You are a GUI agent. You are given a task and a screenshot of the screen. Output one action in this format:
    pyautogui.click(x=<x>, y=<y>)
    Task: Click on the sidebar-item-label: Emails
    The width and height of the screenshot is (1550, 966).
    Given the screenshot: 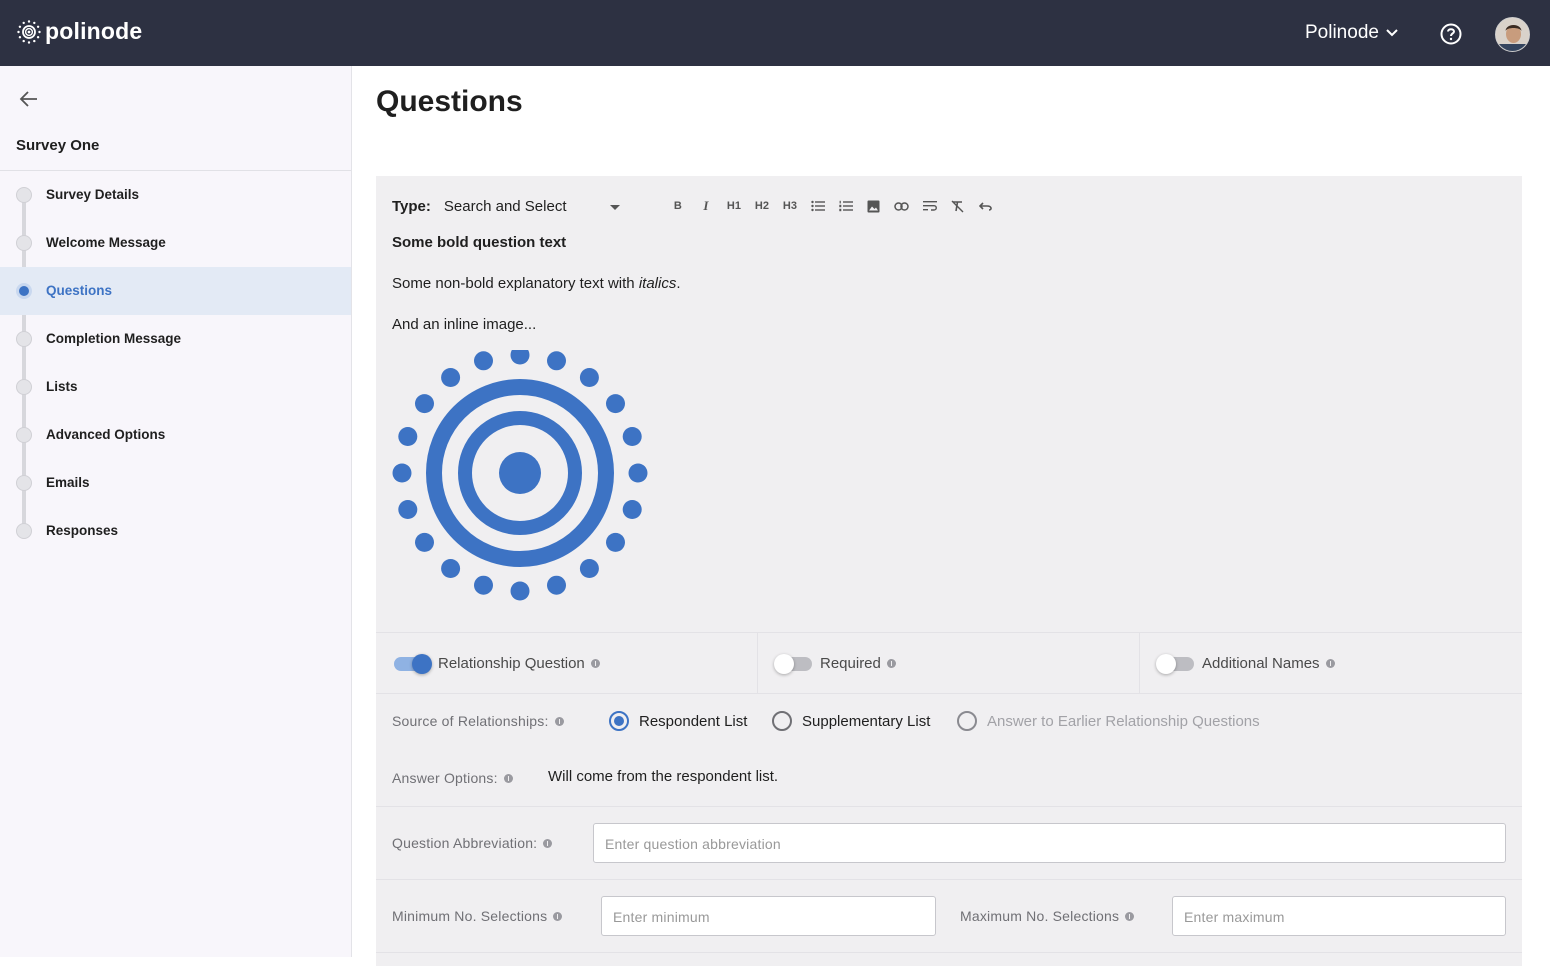 What is the action you would take?
    pyautogui.click(x=68, y=482)
    